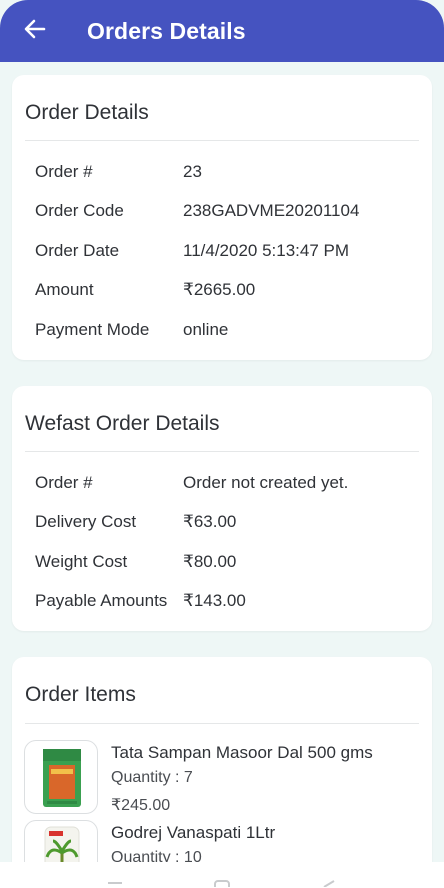 This screenshot has width=444, height=888. I want to click on wefast-order-row: Order # Order not created yet., so click(230, 485).